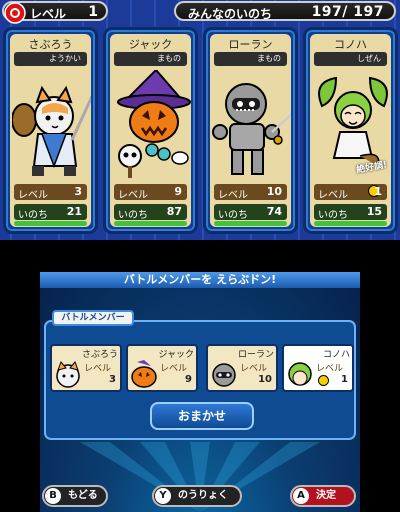 The height and width of the screenshot is (512, 400). Describe the element at coordinates (50, 212) in the screenshot. I see `card-hp: いのち 21` at that location.